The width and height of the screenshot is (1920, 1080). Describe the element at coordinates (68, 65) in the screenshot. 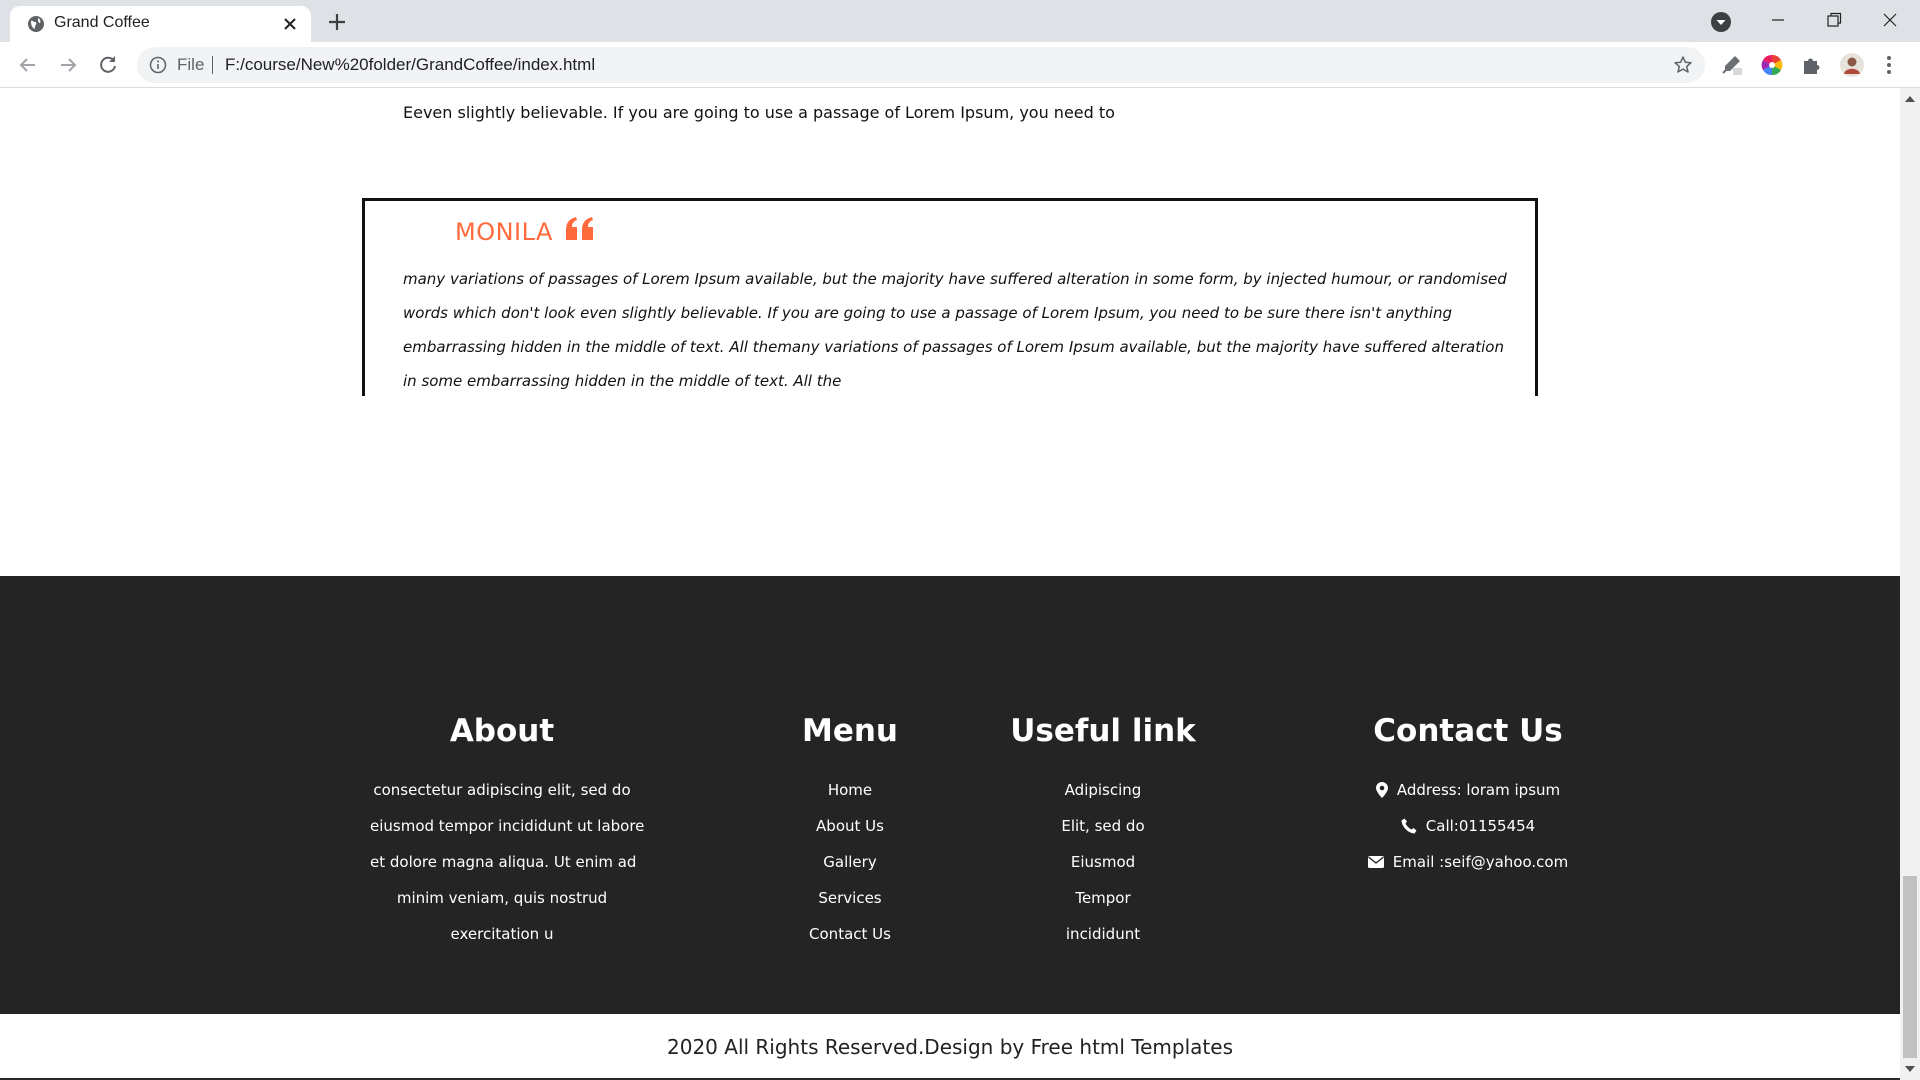

I see `forward-arrow-icon` at that location.